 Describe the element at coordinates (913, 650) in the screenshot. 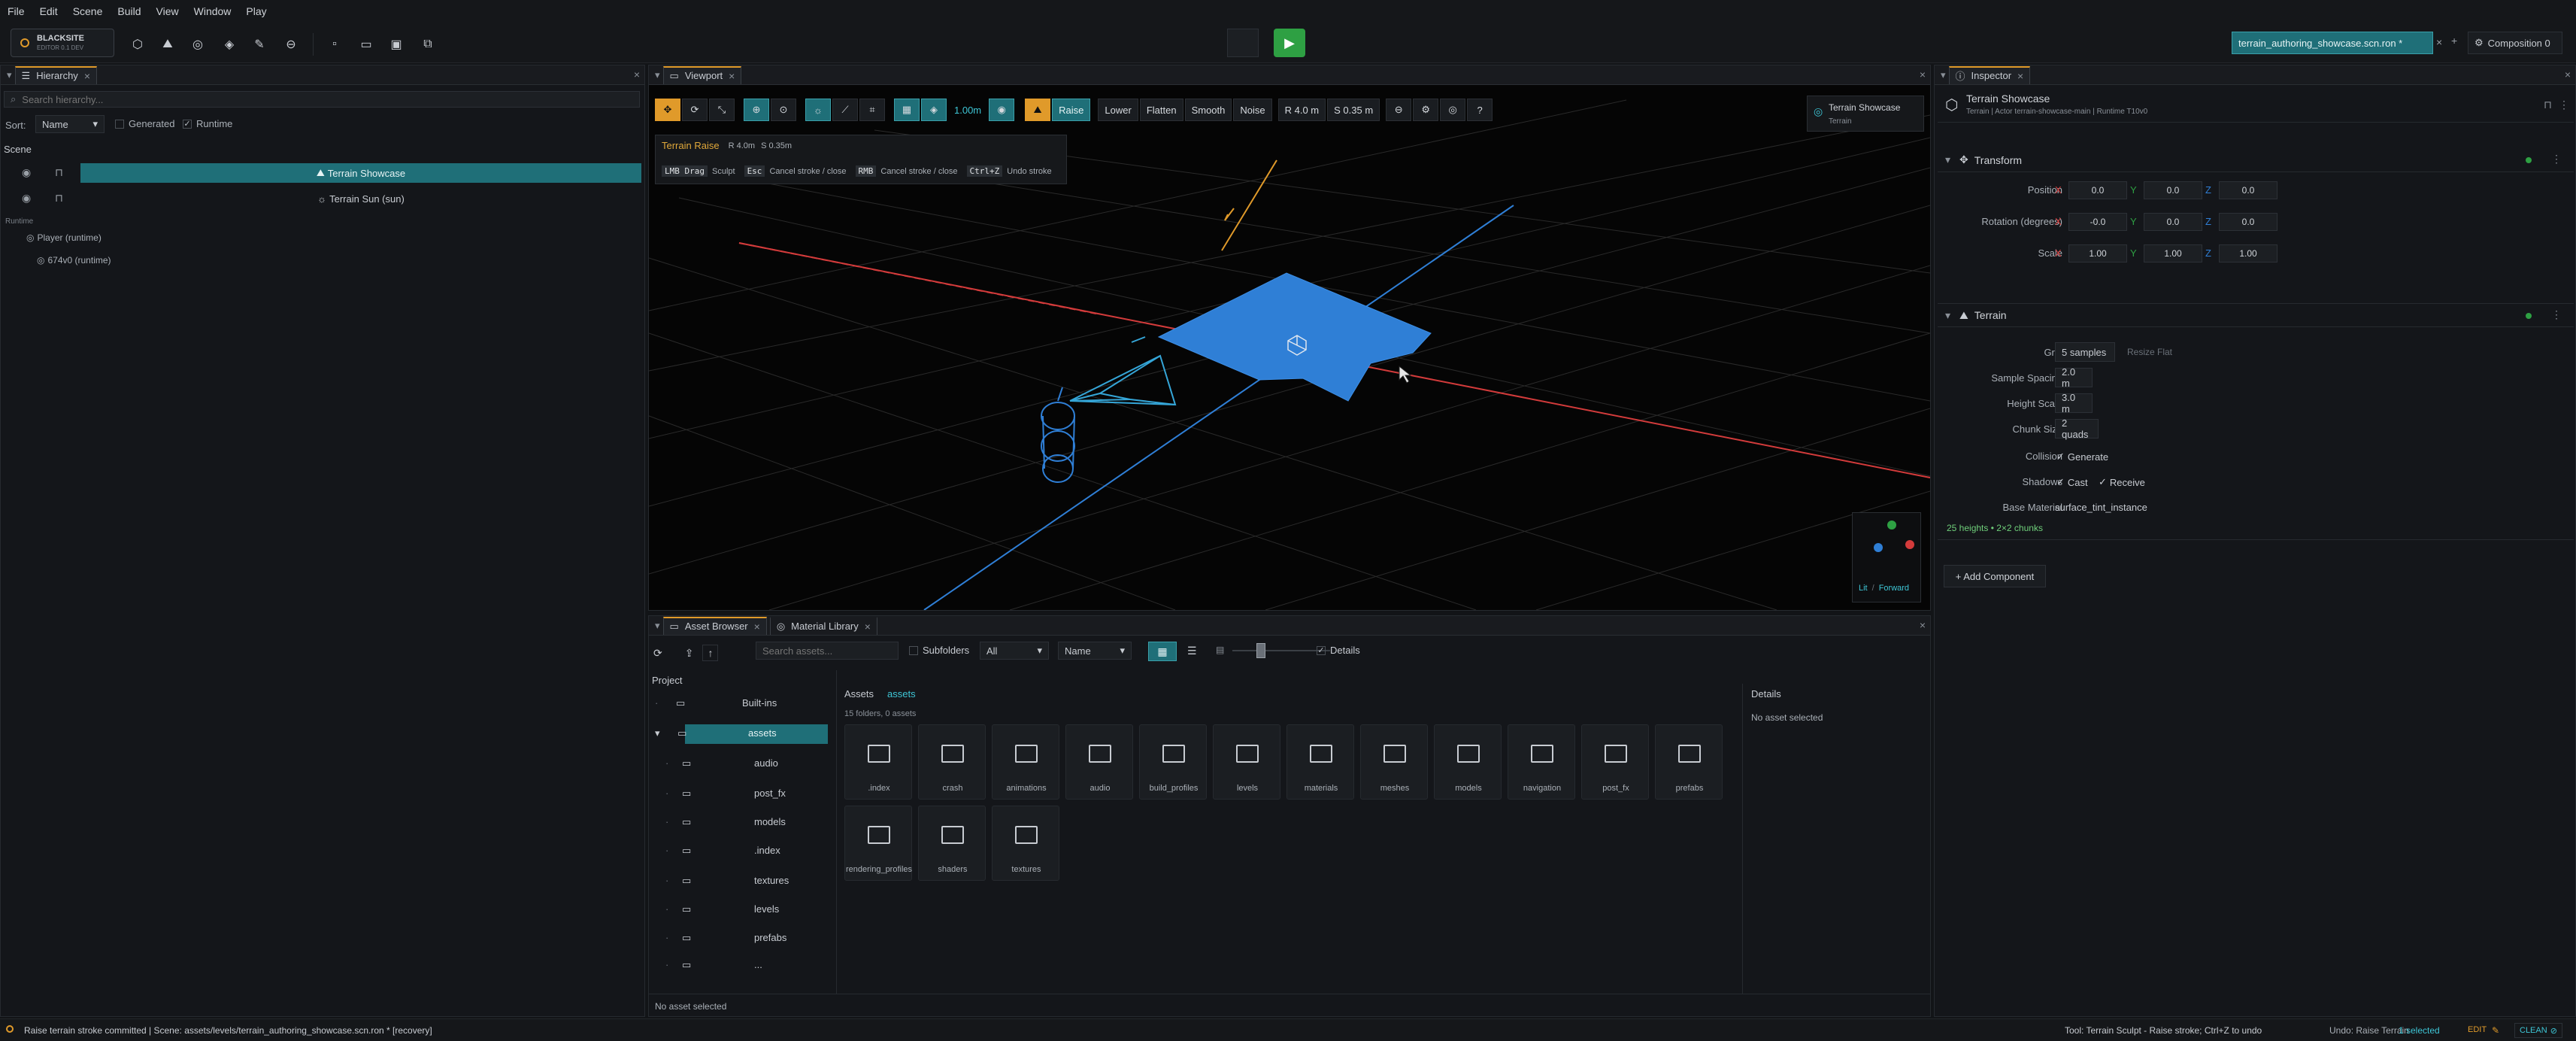

I see `checkbox-box` at that location.